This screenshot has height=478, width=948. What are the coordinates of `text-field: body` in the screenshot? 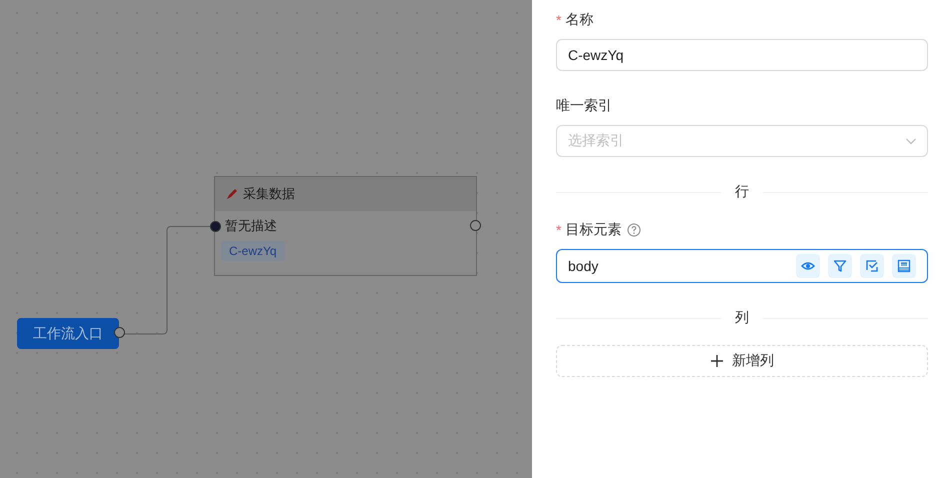 It's located at (742, 266).